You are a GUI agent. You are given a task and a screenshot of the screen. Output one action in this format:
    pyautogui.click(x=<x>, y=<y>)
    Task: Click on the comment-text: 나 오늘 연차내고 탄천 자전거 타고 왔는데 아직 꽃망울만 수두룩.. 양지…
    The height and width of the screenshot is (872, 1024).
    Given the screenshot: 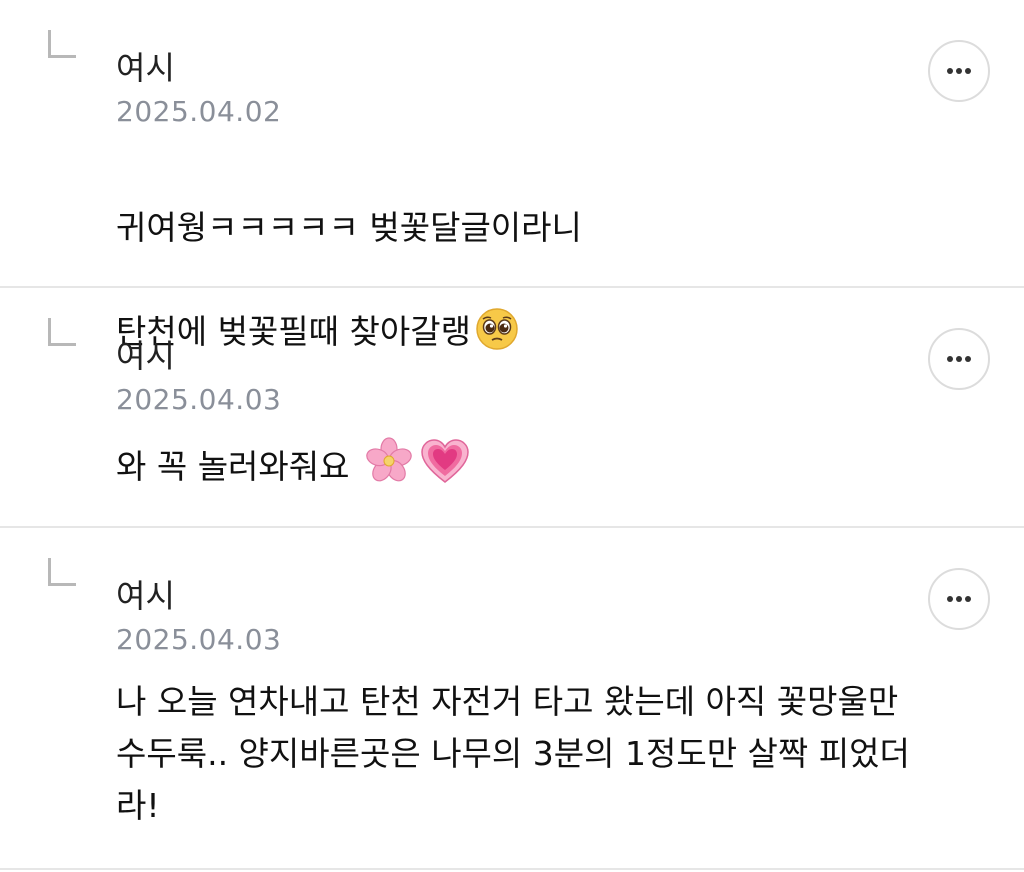 What is the action you would take?
    pyautogui.click(x=513, y=753)
    